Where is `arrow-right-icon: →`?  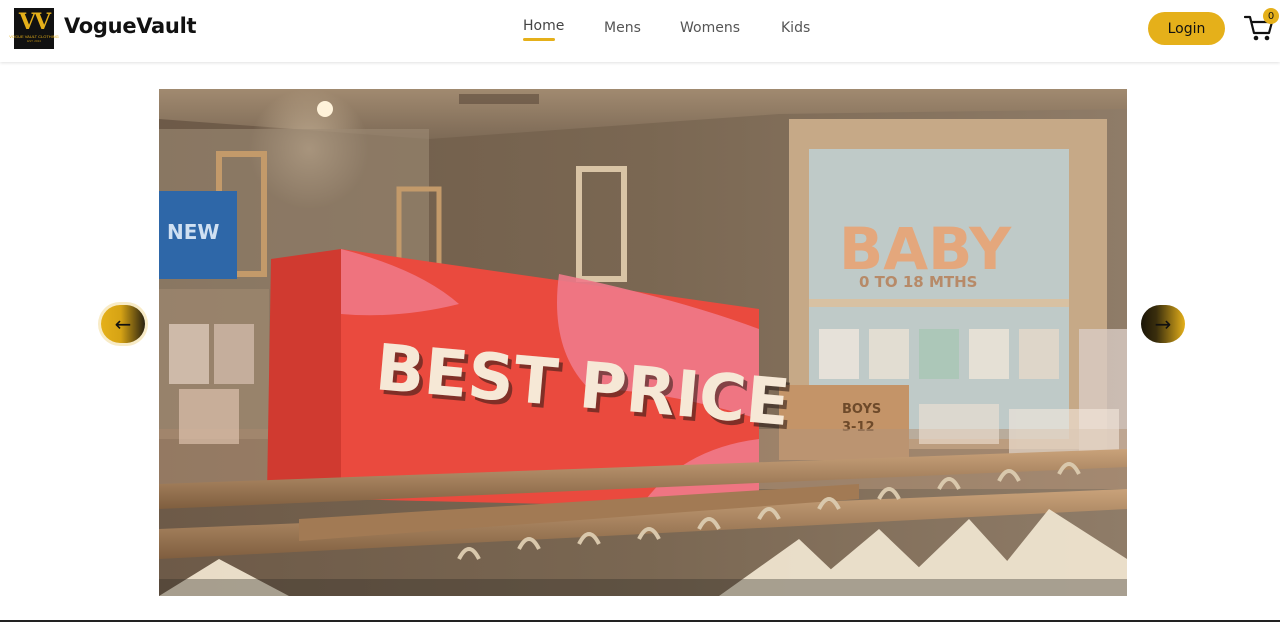 arrow-right-icon: → is located at coordinates (1163, 324).